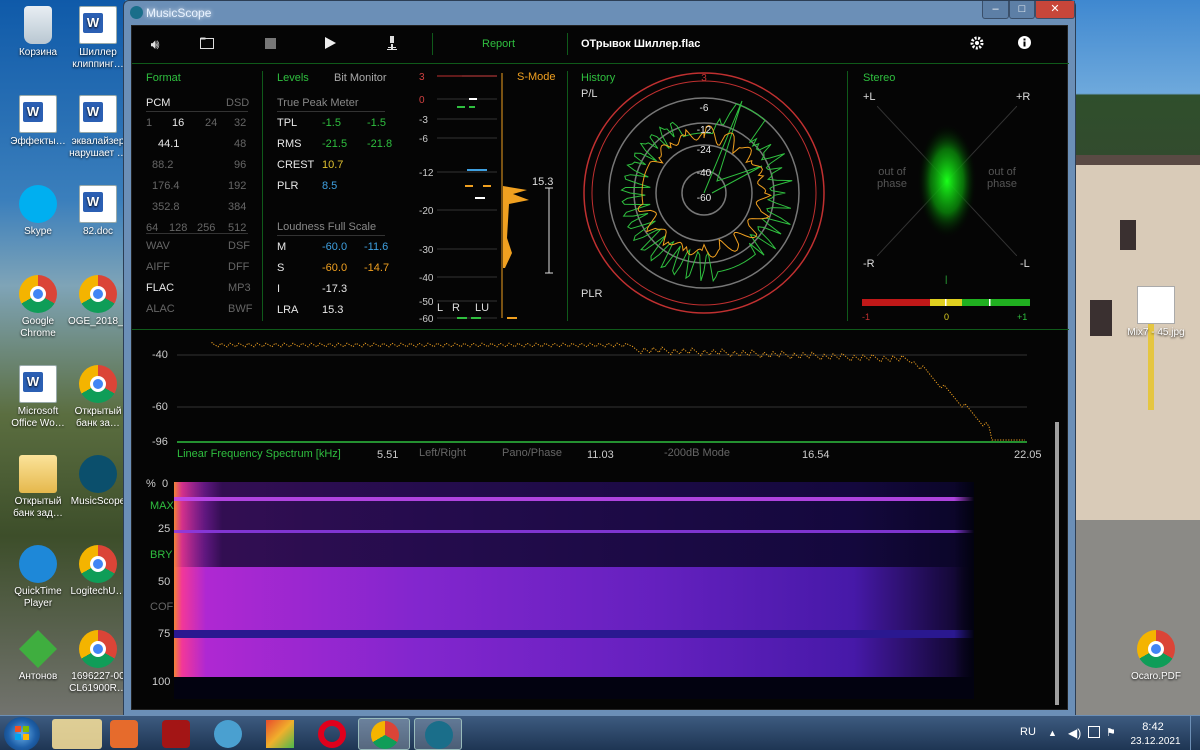 This screenshot has height=750, width=1200. Describe the element at coordinates (160, 288) in the screenshot. I see `format-flac: FLAC` at that location.